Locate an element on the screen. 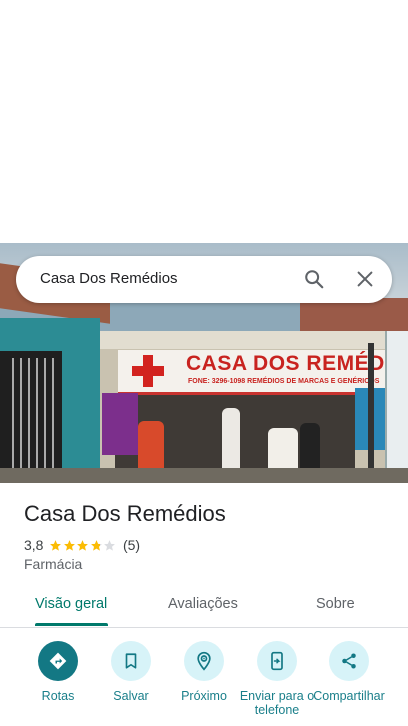 The width and height of the screenshot is (408, 726). rating-row: 3,8 (5) is located at coordinates (82, 545).